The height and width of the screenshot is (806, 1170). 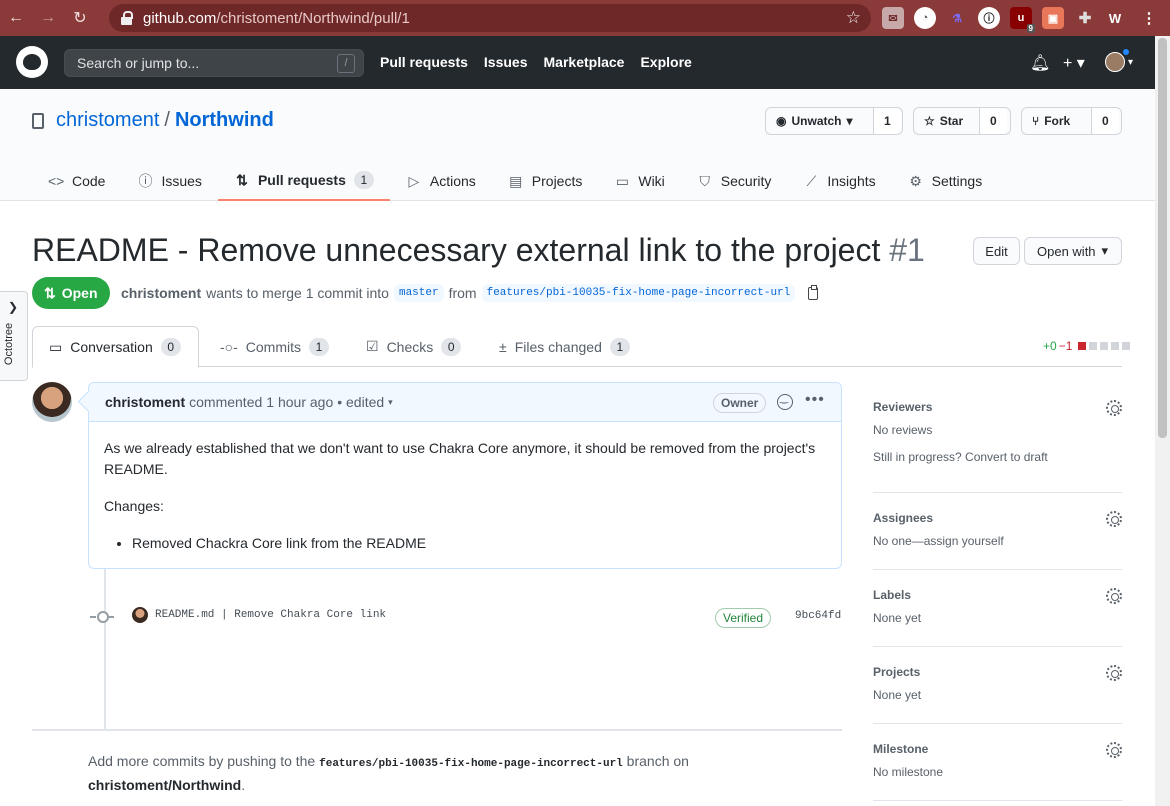 I want to click on tab-commits-label: Commits, so click(x=273, y=346).